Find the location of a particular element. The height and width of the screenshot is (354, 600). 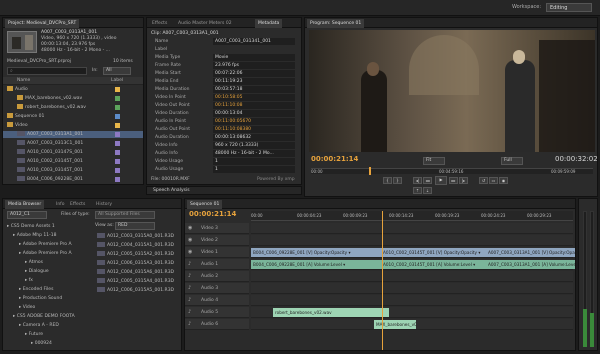

metadata-value: 00:07:22:06 is located at coordinates (254, 73).